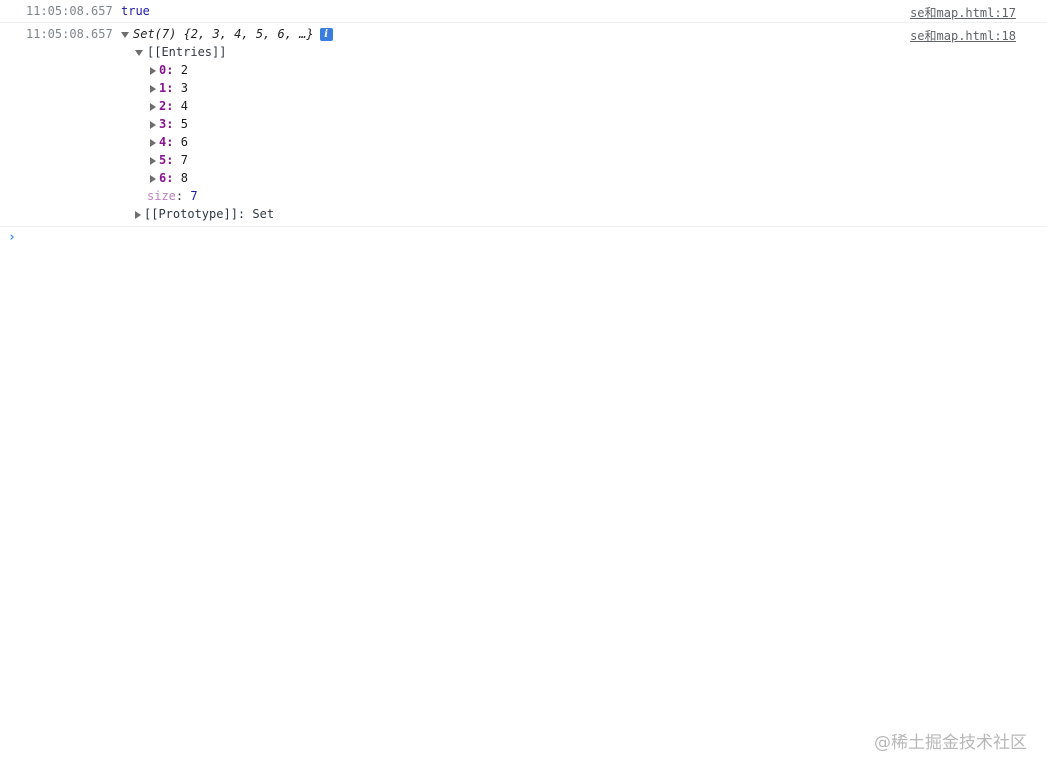  What do you see at coordinates (187, 52) in the screenshot?
I see `entries-label: [[Entries]]` at bounding box center [187, 52].